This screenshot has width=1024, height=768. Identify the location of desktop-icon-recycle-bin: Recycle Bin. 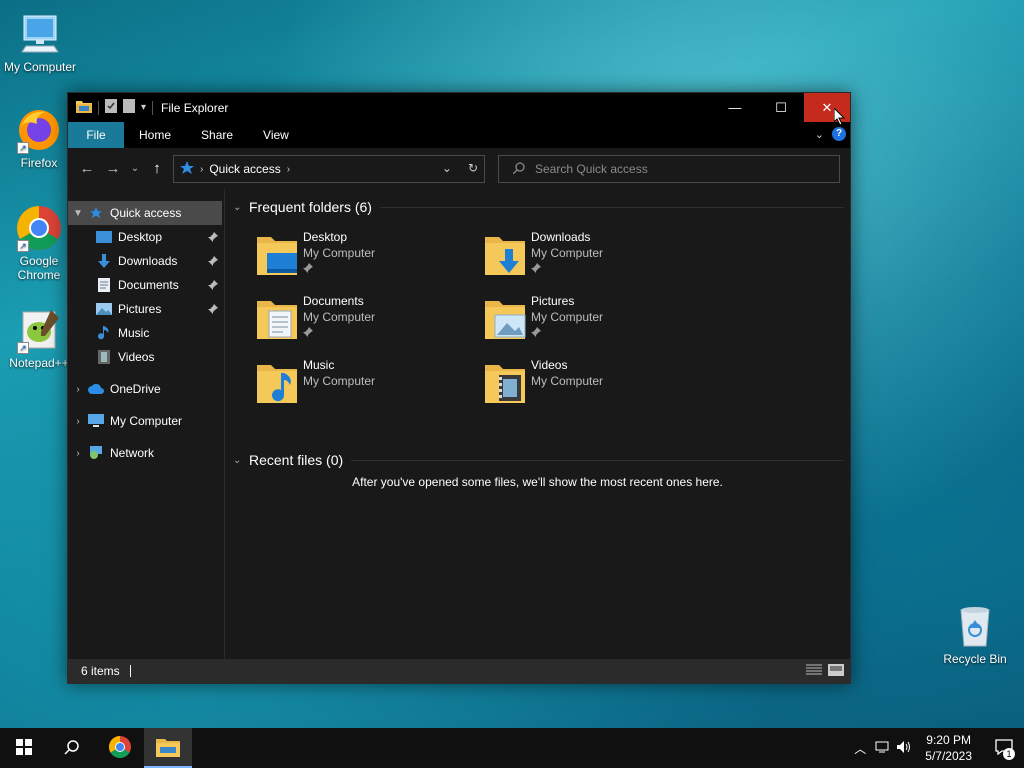
(975, 634).